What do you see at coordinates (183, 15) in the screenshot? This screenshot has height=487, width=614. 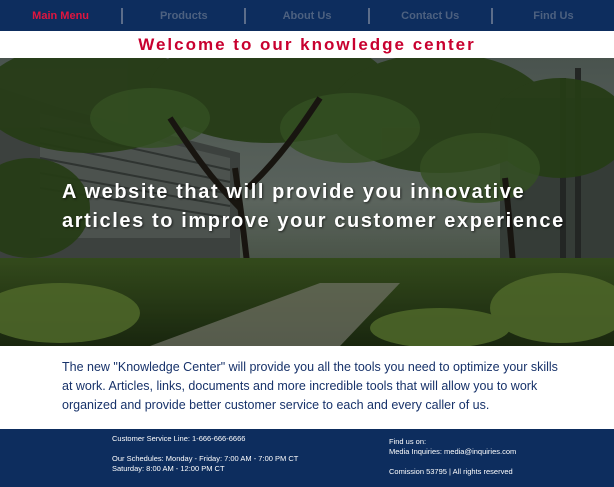 I see `nav-products: Products` at bounding box center [183, 15].